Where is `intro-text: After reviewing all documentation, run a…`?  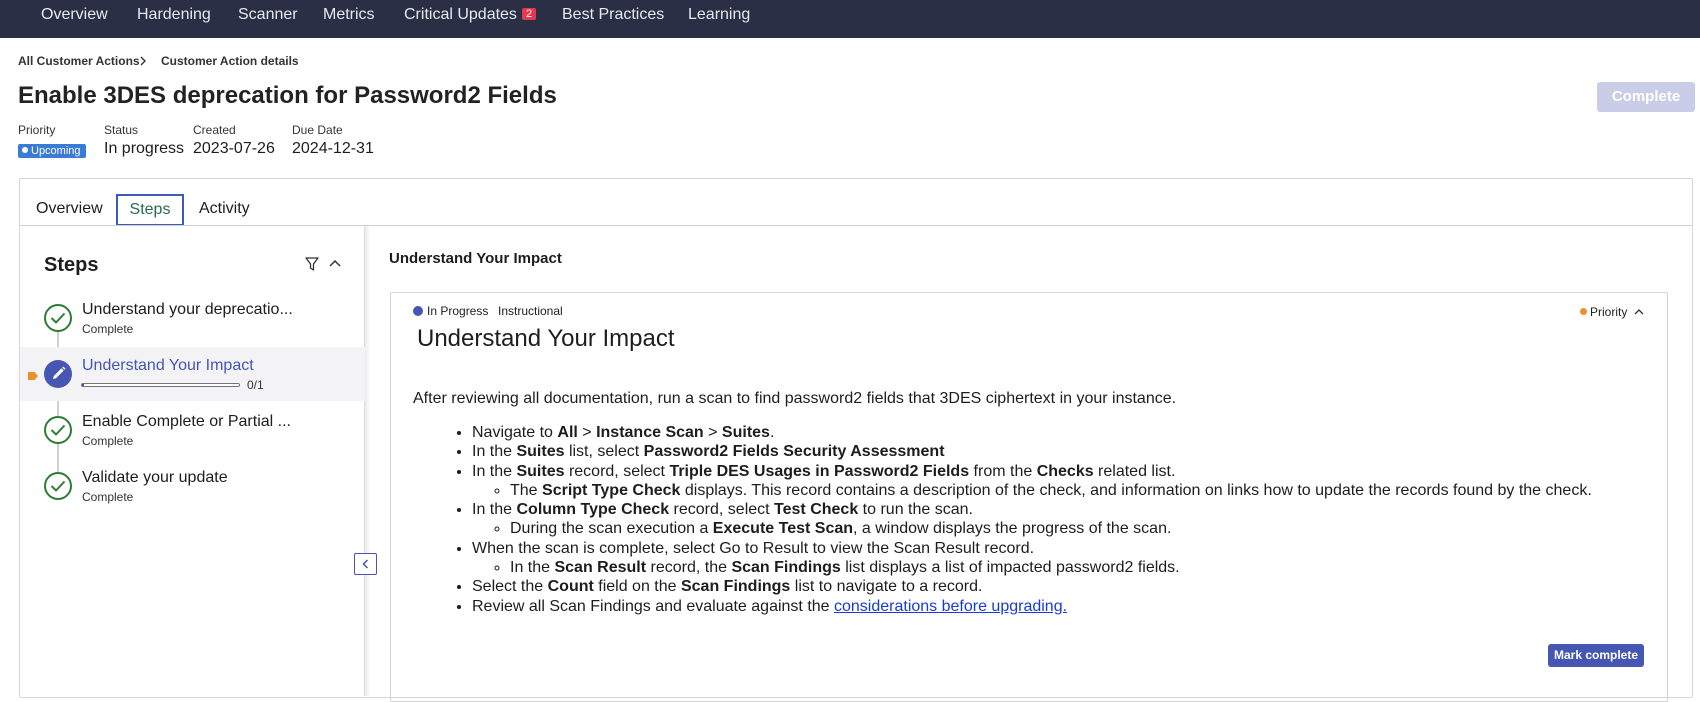 intro-text: After reviewing all documentation, run a… is located at coordinates (795, 398).